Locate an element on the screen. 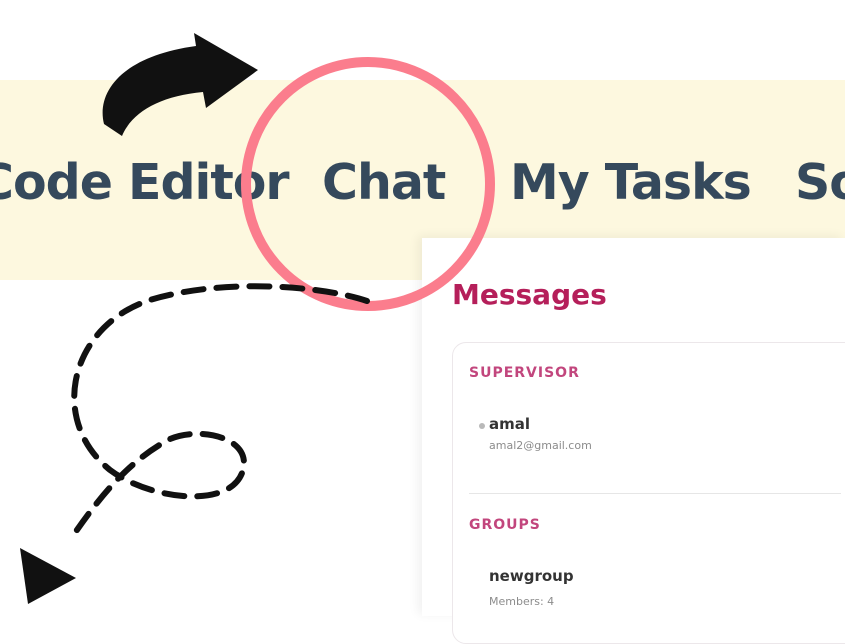 This screenshot has width=845, height=644. supervisor-contact-email: amal2@gmail.com is located at coordinates (540, 445).